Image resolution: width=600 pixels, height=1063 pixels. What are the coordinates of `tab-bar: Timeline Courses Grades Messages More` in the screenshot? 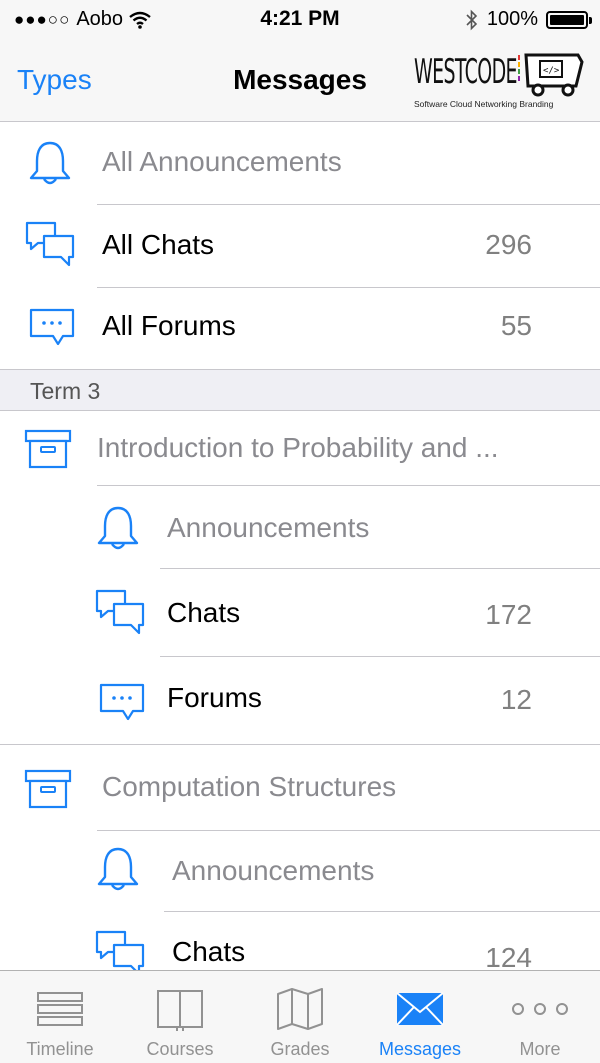 It's located at (300, 1016).